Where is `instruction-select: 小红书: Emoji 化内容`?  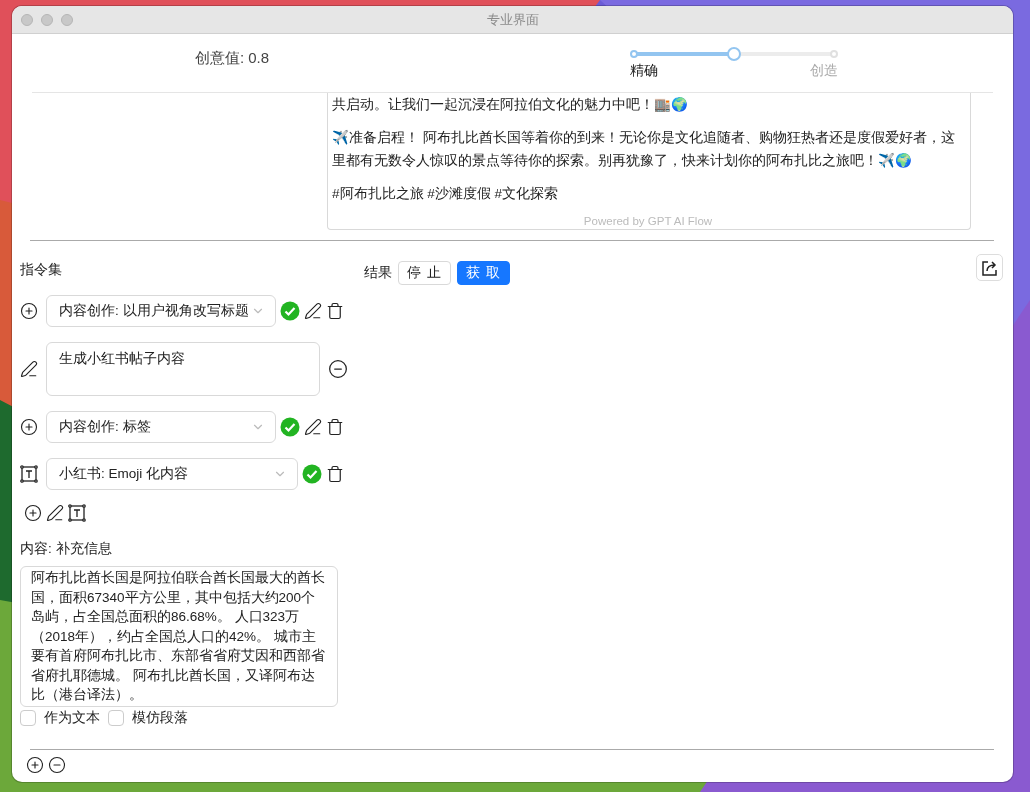
instruction-select: 小红书: Emoji 化内容 is located at coordinates (172, 474).